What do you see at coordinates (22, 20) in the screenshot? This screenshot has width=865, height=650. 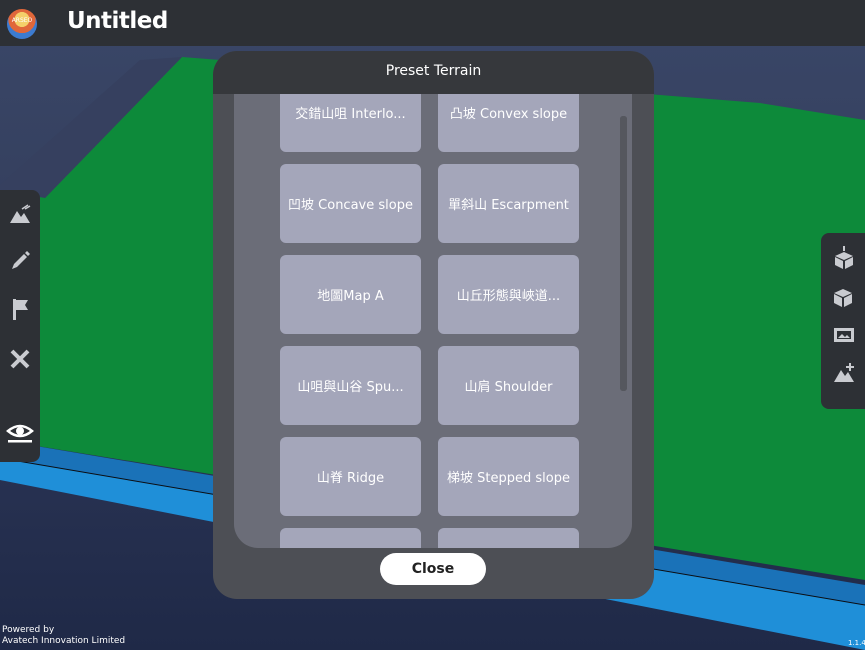 I see `logo-text: ARSEO` at bounding box center [22, 20].